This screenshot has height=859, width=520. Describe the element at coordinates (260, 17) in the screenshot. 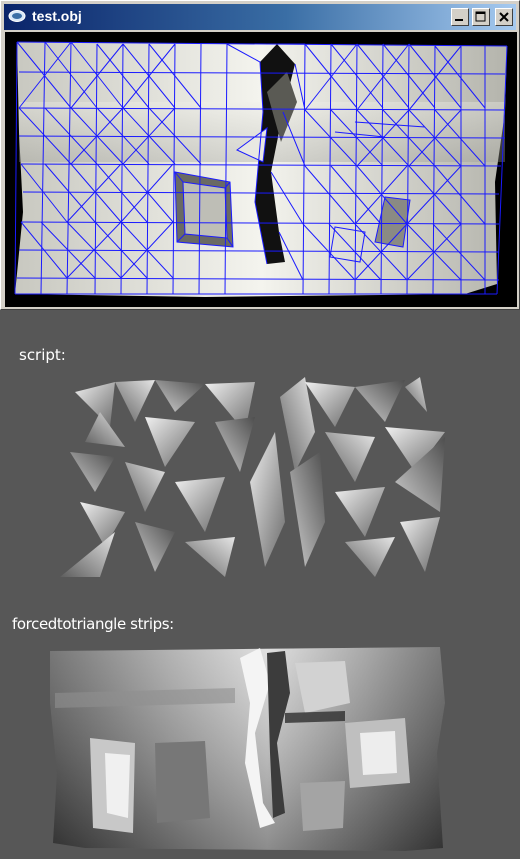

I see `title-bar: test.obj` at that location.